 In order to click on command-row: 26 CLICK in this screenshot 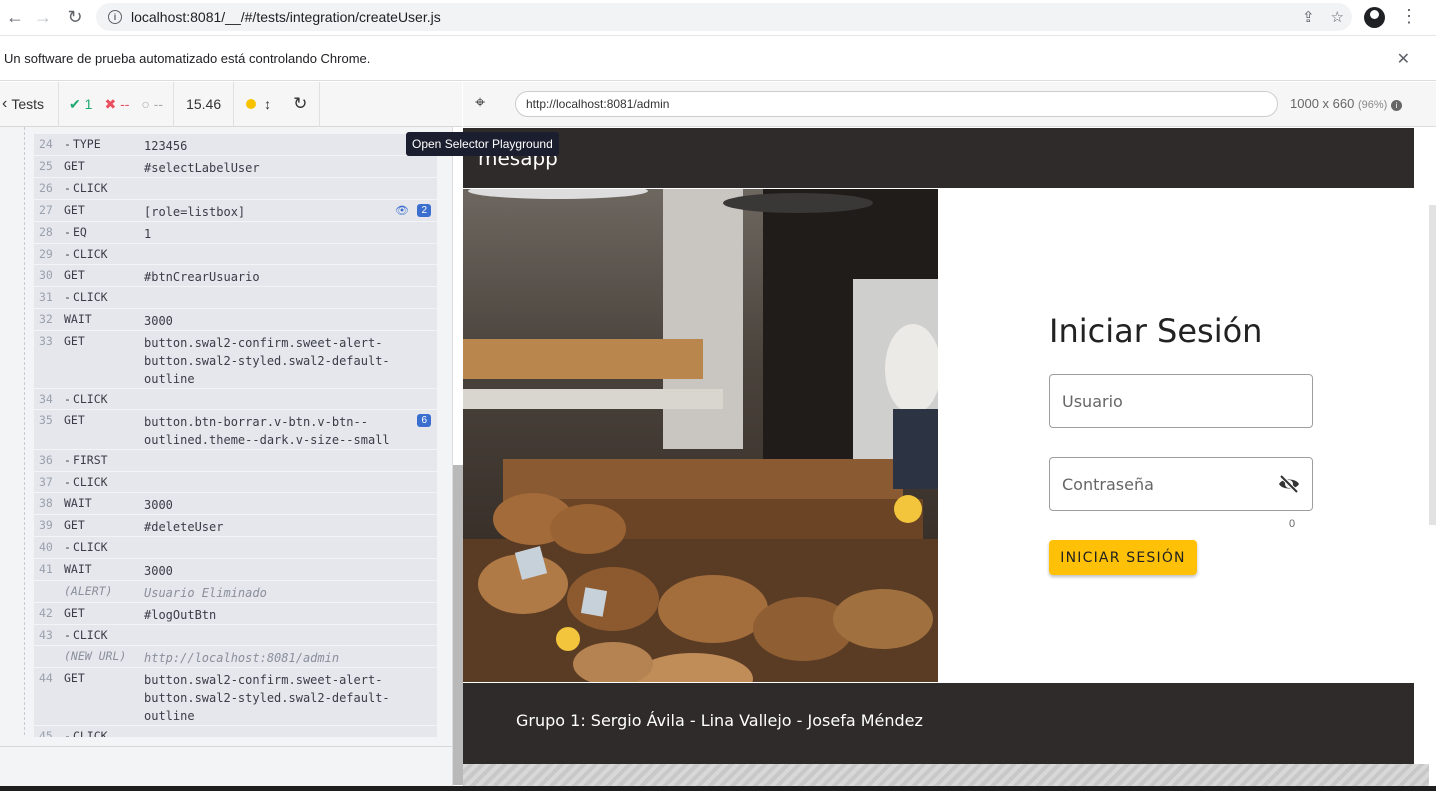, I will do `click(235, 189)`.